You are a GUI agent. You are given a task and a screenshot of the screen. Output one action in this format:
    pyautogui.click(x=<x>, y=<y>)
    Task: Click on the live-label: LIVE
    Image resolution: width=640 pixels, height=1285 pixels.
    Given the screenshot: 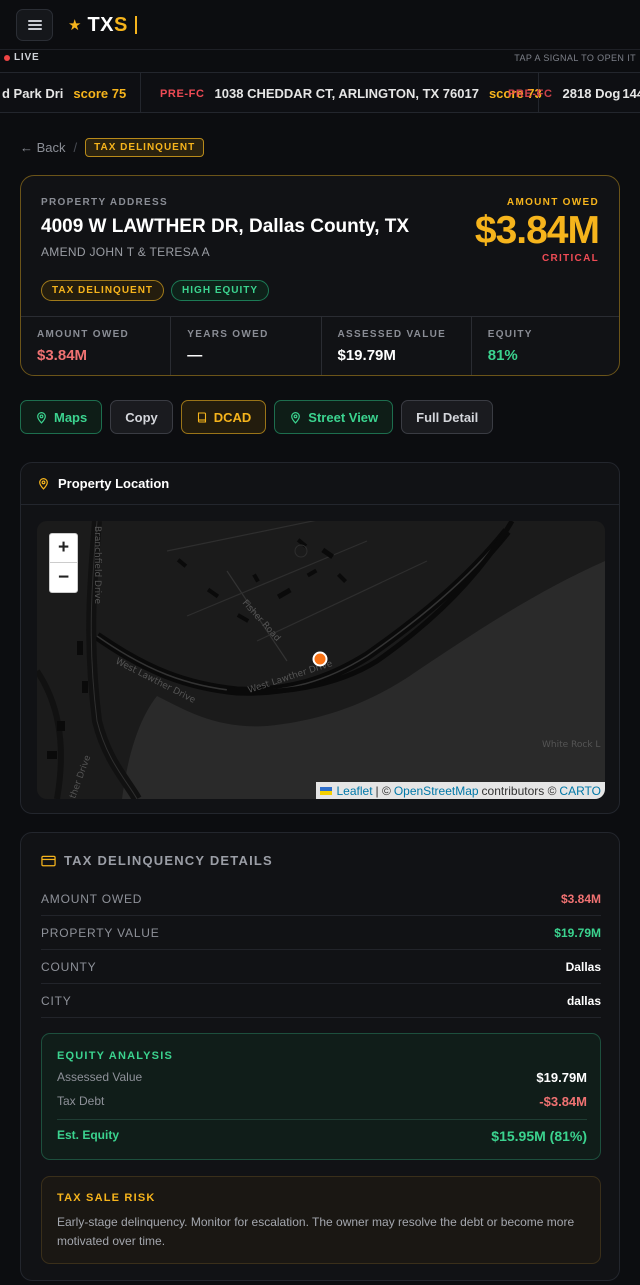 What is the action you would take?
    pyautogui.click(x=27, y=57)
    